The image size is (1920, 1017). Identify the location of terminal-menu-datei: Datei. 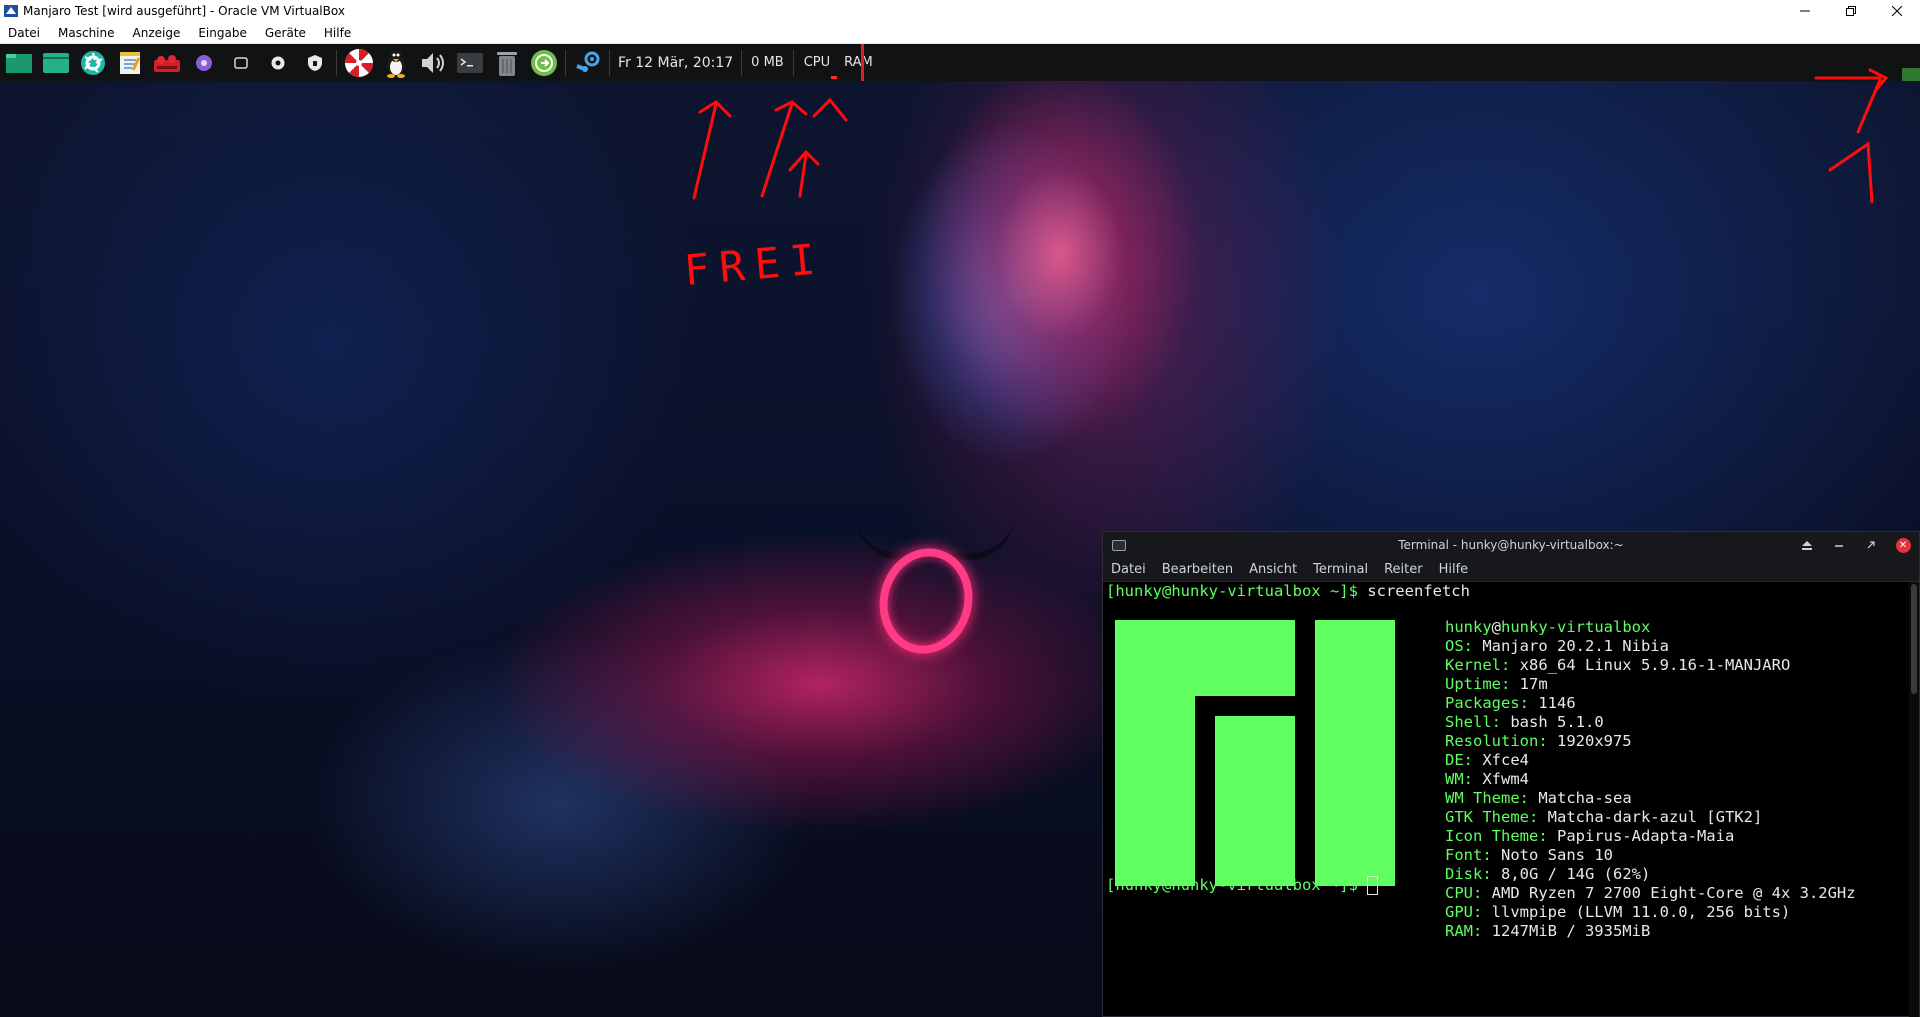
(1128, 569).